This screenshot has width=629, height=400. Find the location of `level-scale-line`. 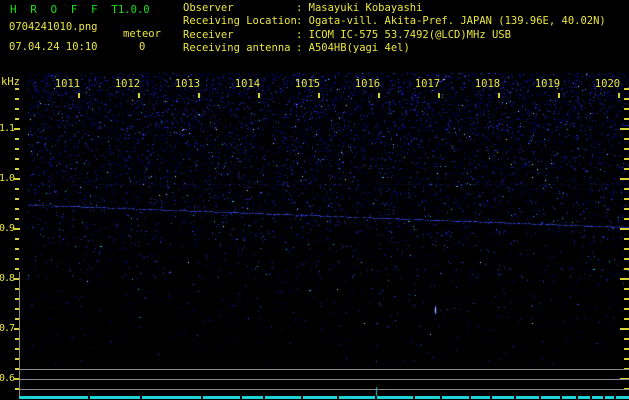

level-scale-line is located at coordinates (19, 334).